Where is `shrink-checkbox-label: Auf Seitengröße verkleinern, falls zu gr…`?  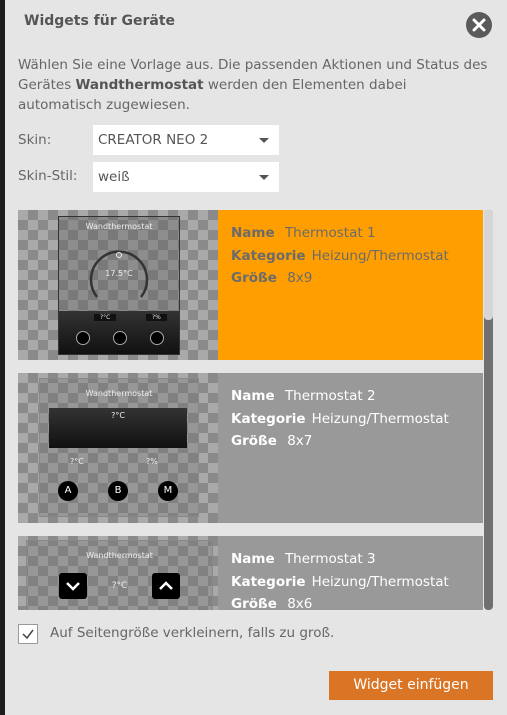 shrink-checkbox-label: Auf Seitengröße verkleinern, falls zu gr… is located at coordinates (192, 633).